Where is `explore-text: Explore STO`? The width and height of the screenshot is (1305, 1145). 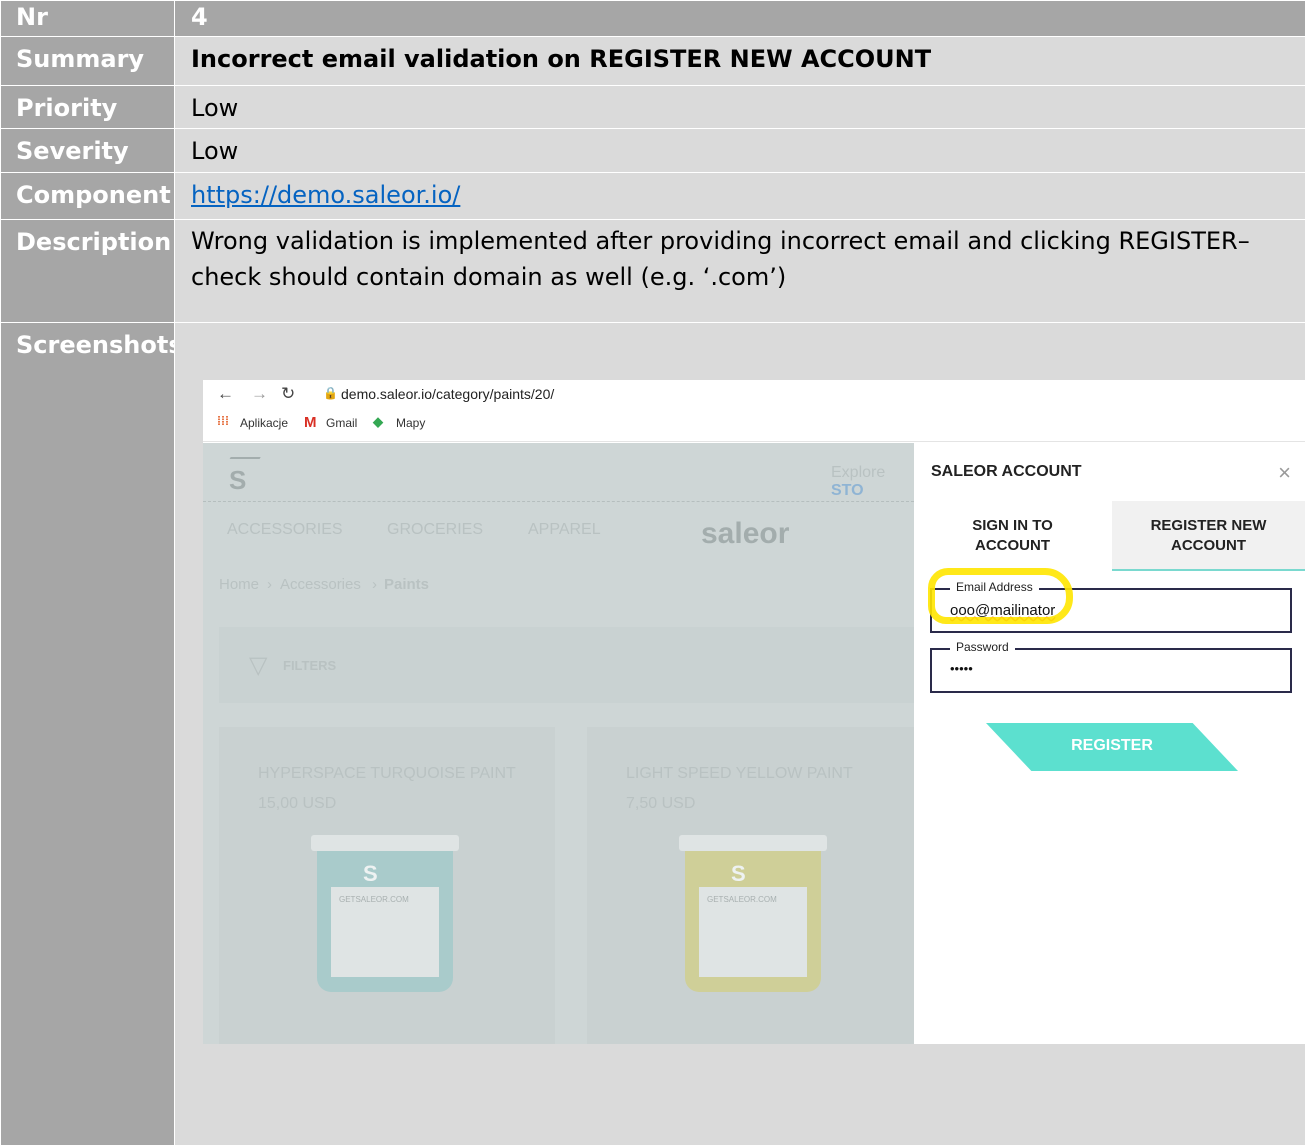
explore-text: Explore STO is located at coordinates (858, 481).